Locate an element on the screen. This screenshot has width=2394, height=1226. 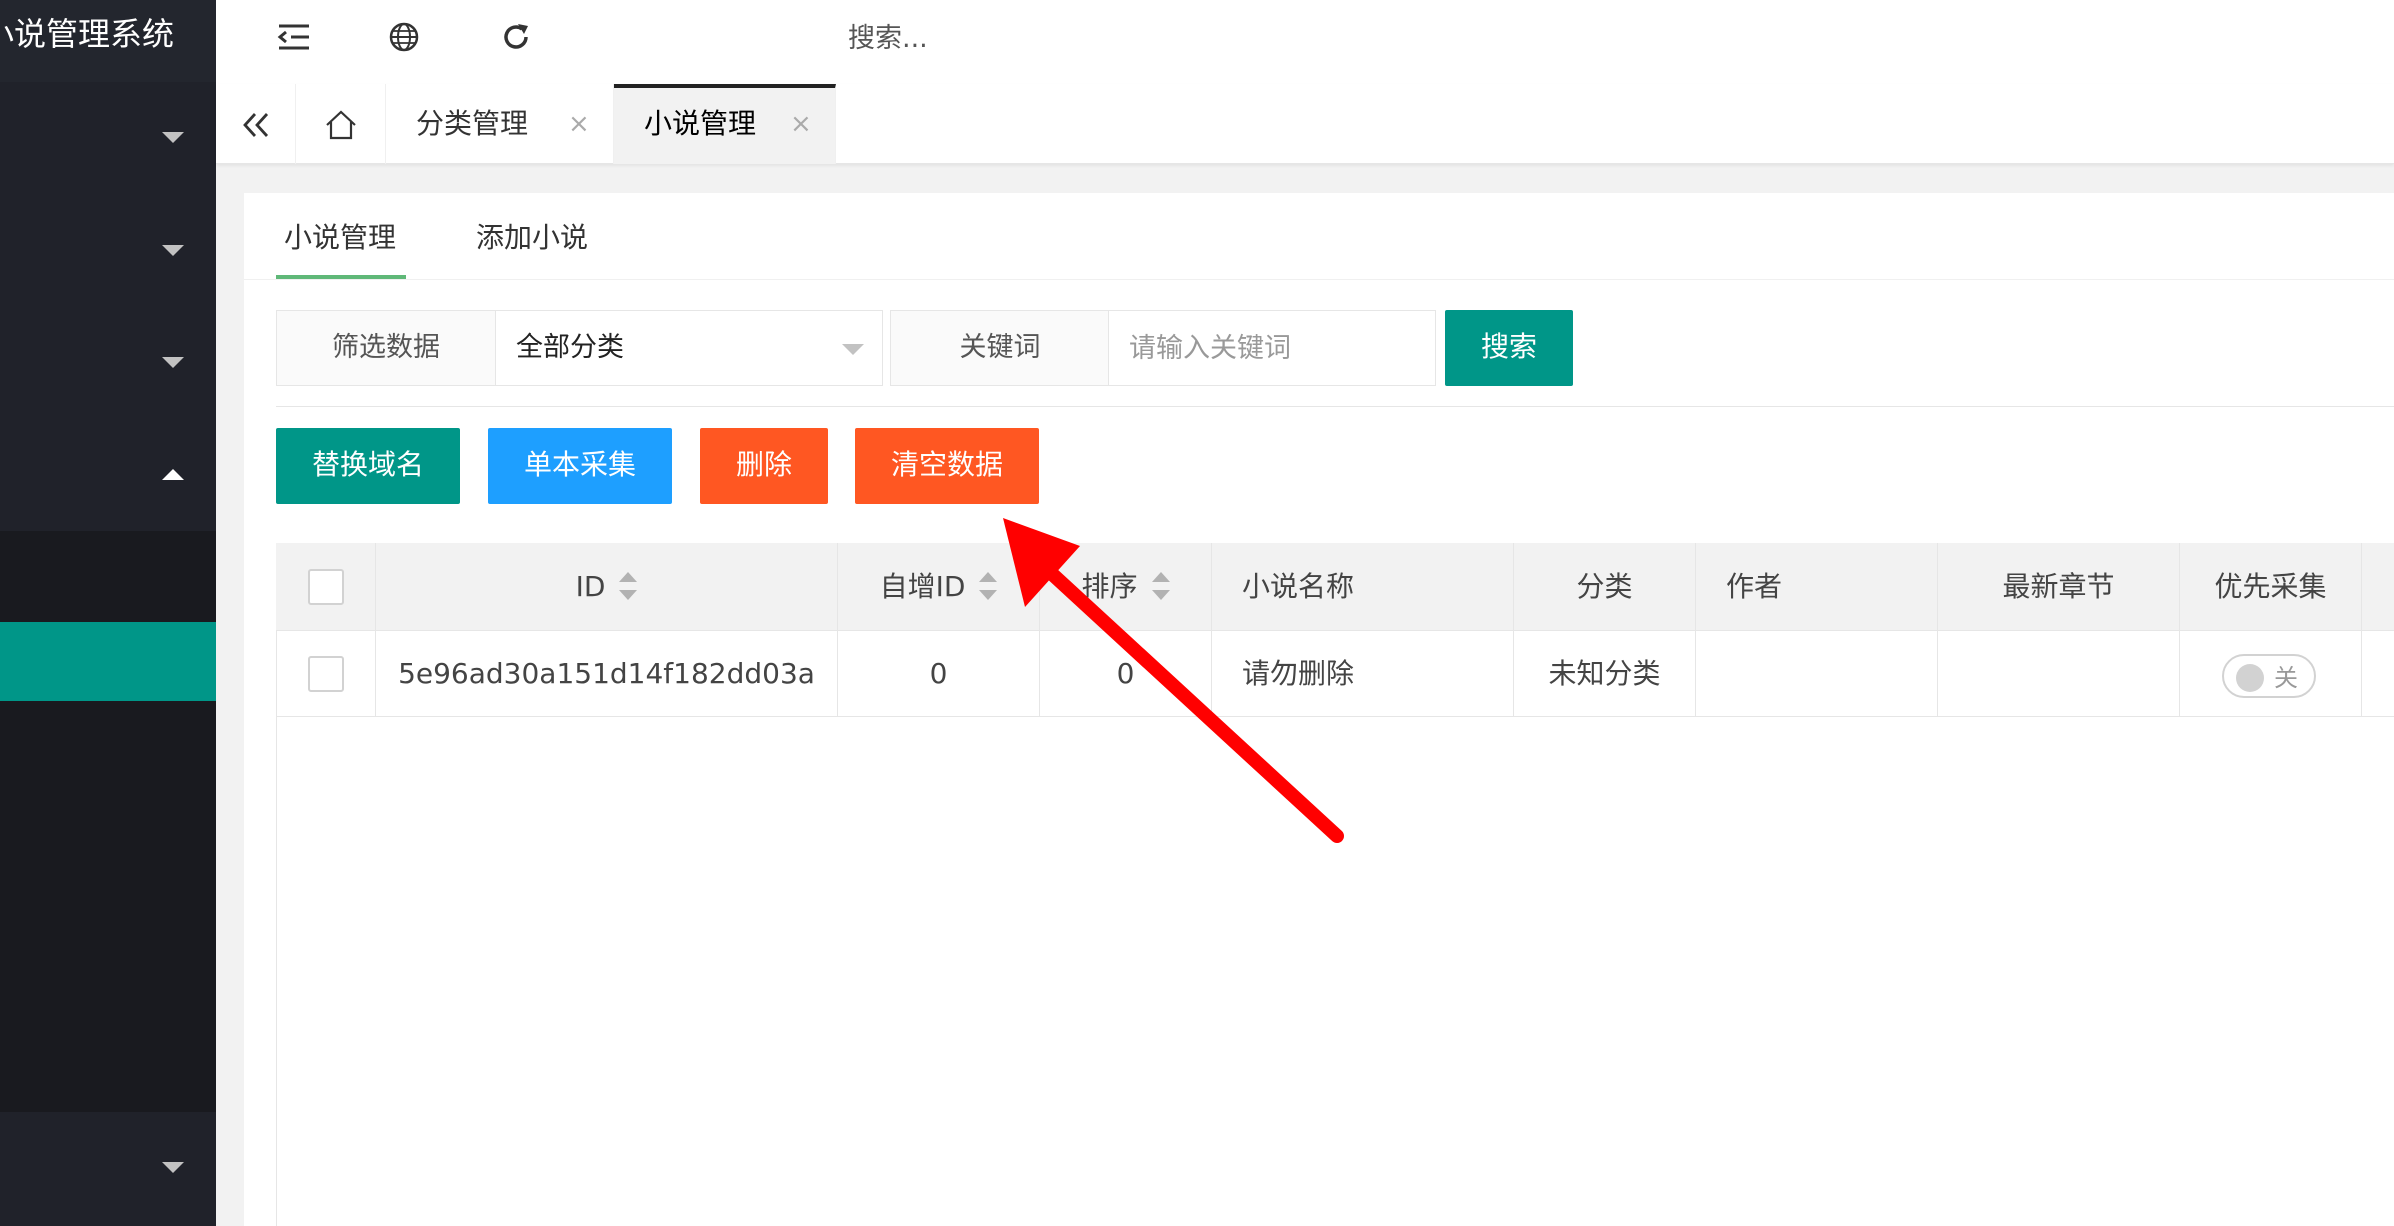
th-priority-collect: 优先采集 is located at coordinates (2271, 587).